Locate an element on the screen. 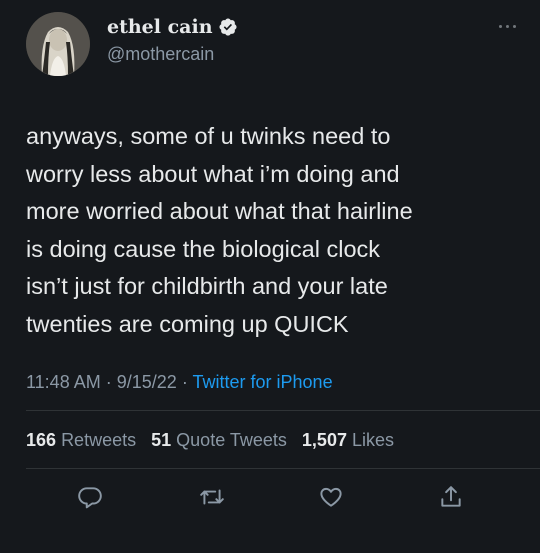 Image resolution: width=540 pixels, height=553 pixels. display-name: ethel cain is located at coordinates (160, 27).